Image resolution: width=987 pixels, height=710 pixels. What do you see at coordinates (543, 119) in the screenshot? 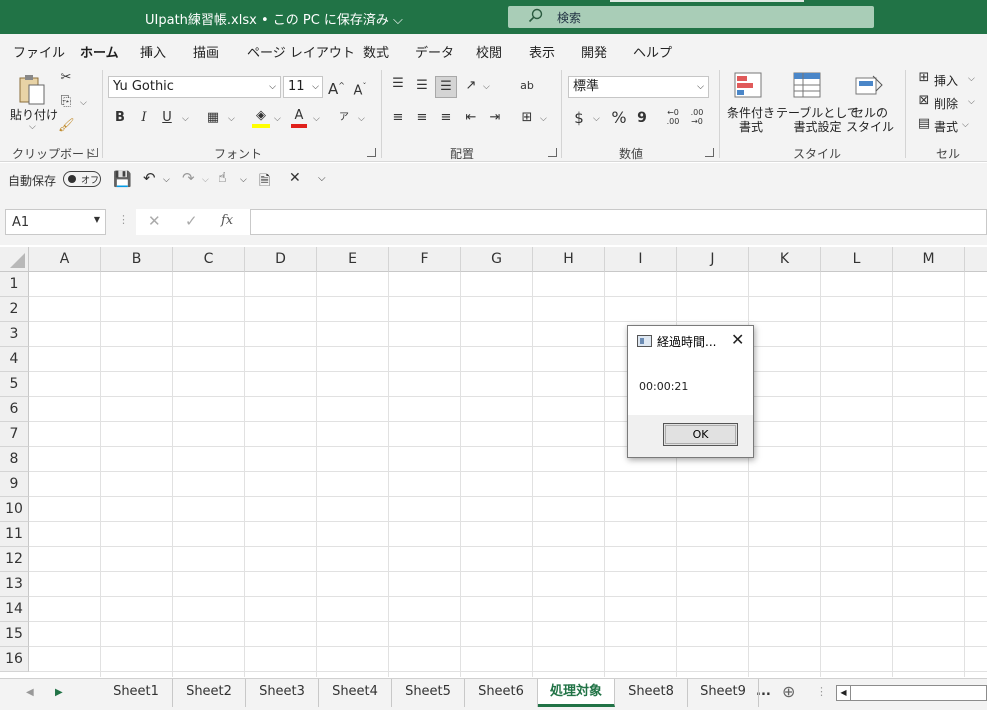
I see `merge-dropdown-icon: ⌵` at bounding box center [543, 119].